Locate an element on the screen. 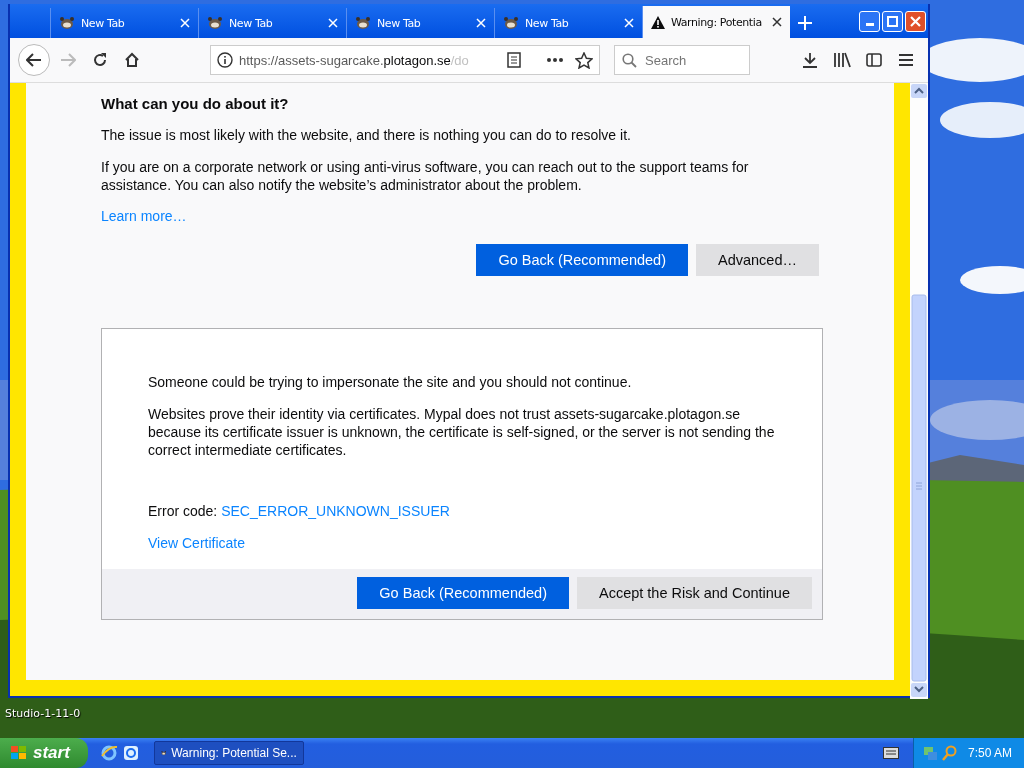 Image resolution: width=1024 pixels, height=768 pixels. search-field: Search is located at coordinates (682, 60).